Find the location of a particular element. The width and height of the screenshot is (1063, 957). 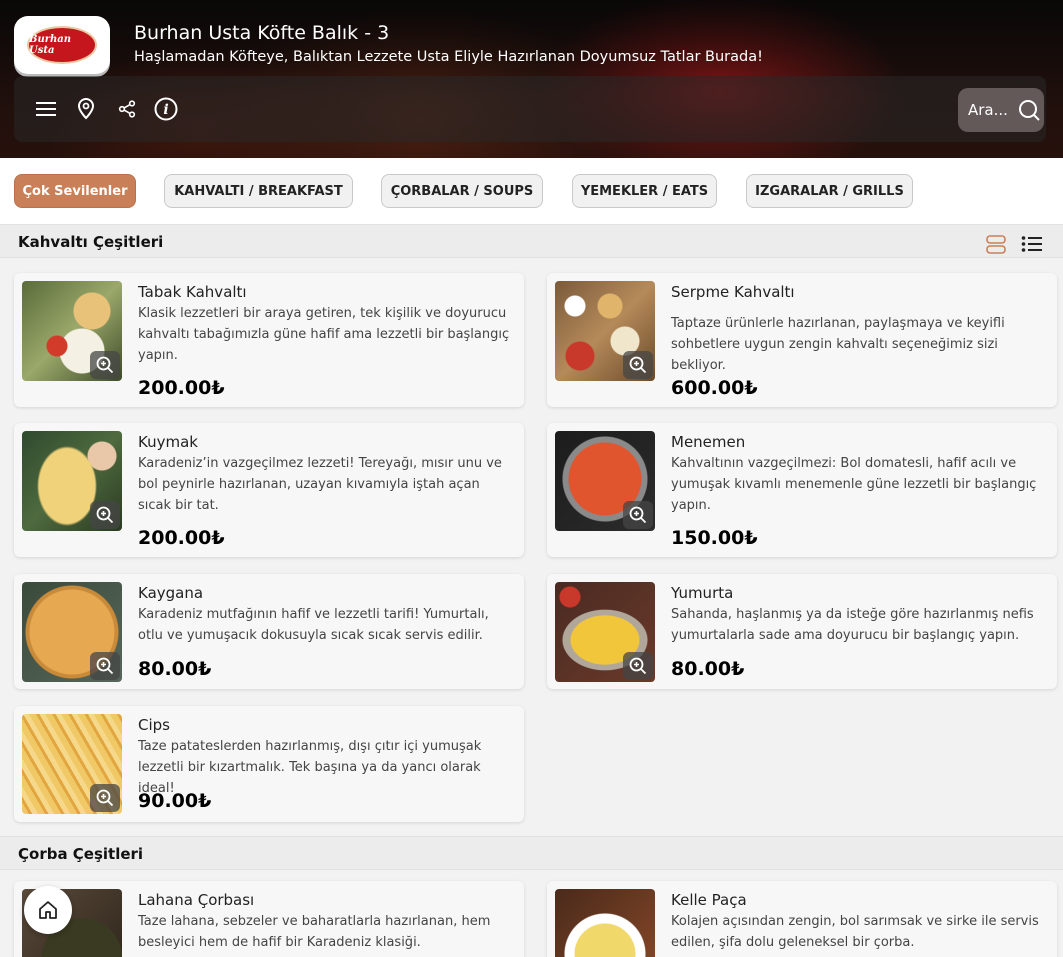

item-name: Serpme Kahvaltı is located at coordinates (733, 292).